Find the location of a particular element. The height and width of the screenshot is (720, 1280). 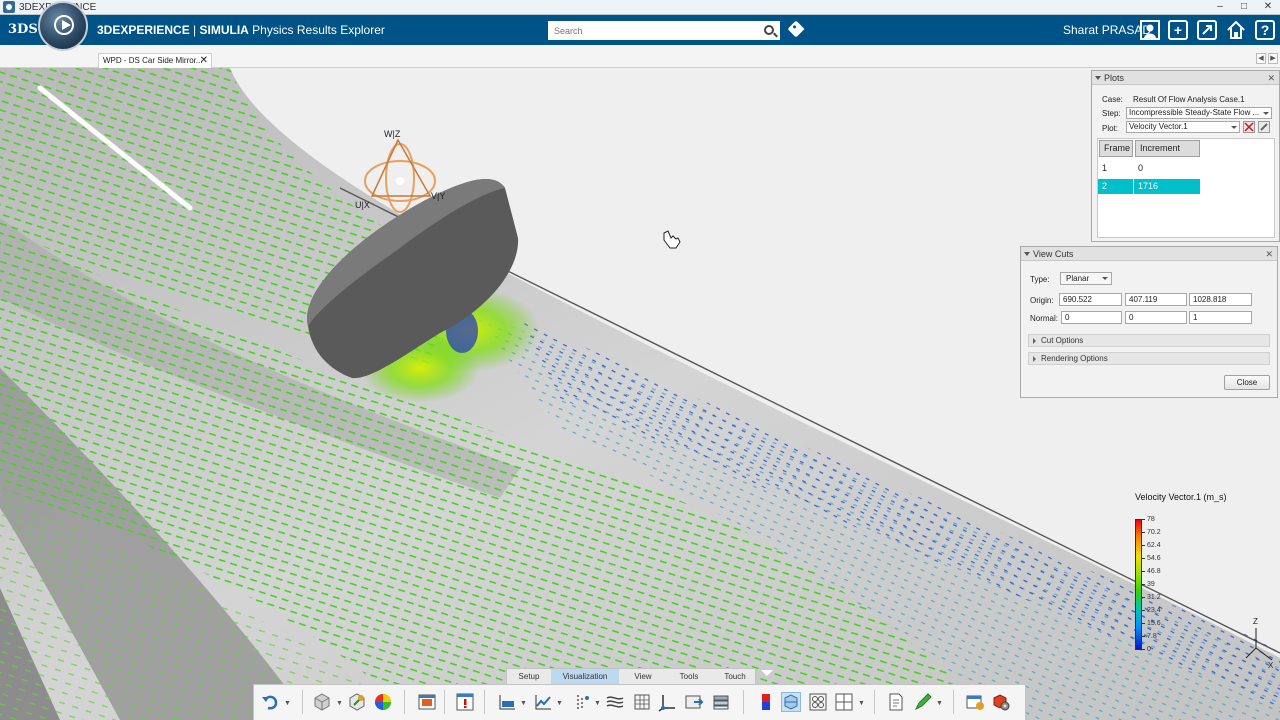

grid-view-icon is located at coordinates (818, 702).